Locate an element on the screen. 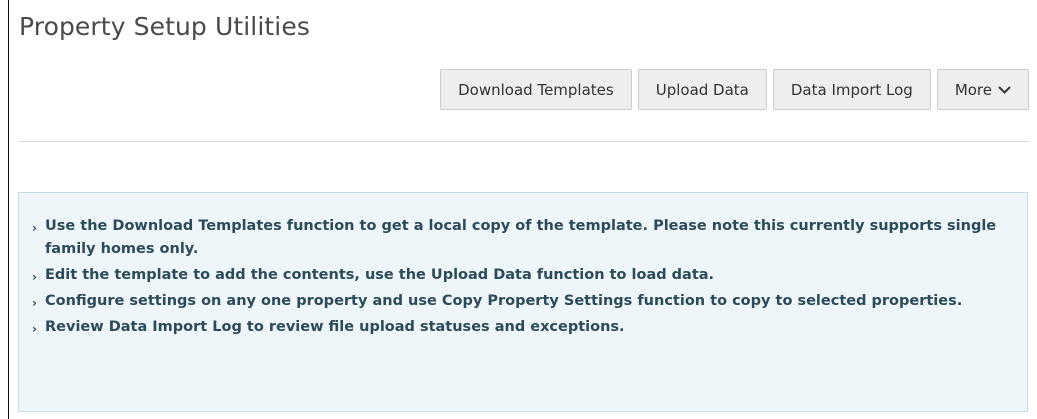 The height and width of the screenshot is (419, 1037). download-templates-label: Download Templates is located at coordinates (536, 89).